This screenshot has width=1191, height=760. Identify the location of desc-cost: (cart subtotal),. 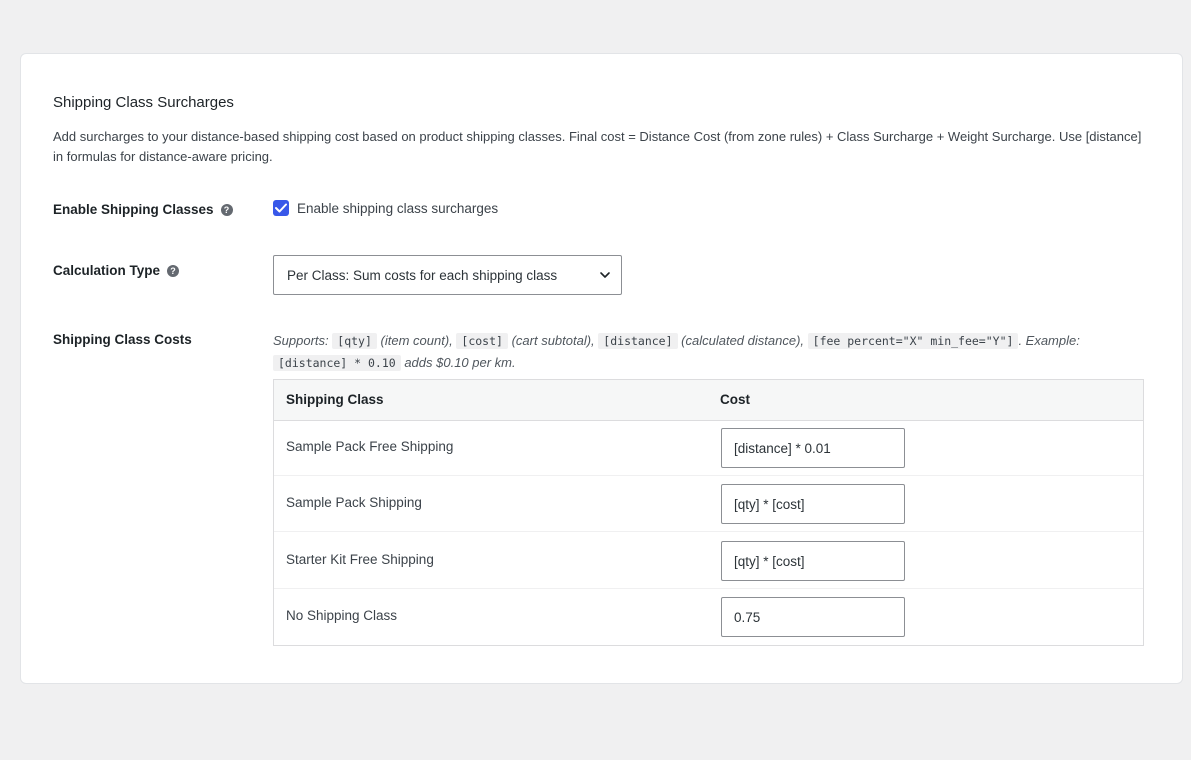
(553, 340).